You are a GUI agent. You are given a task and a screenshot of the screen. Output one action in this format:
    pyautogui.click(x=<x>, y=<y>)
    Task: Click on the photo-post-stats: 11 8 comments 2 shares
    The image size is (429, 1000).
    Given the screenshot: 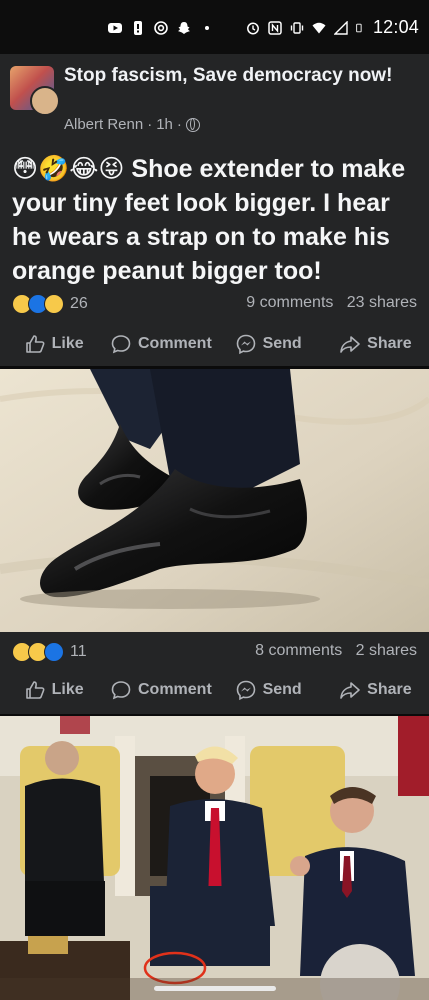 What is the action you would take?
    pyautogui.click(x=214, y=652)
    